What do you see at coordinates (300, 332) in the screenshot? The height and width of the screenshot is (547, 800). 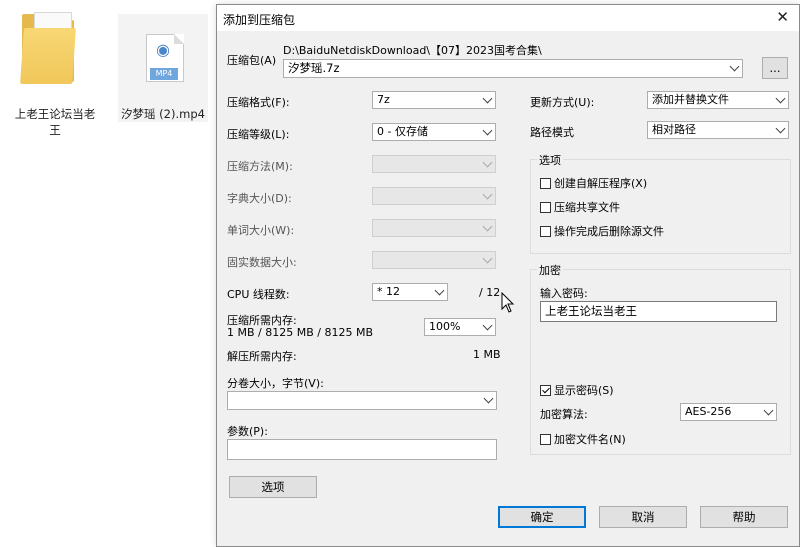 I see `mem-comp-value: 1 MB / 8125 MB / 8125 MB` at bounding box center [300, 332].